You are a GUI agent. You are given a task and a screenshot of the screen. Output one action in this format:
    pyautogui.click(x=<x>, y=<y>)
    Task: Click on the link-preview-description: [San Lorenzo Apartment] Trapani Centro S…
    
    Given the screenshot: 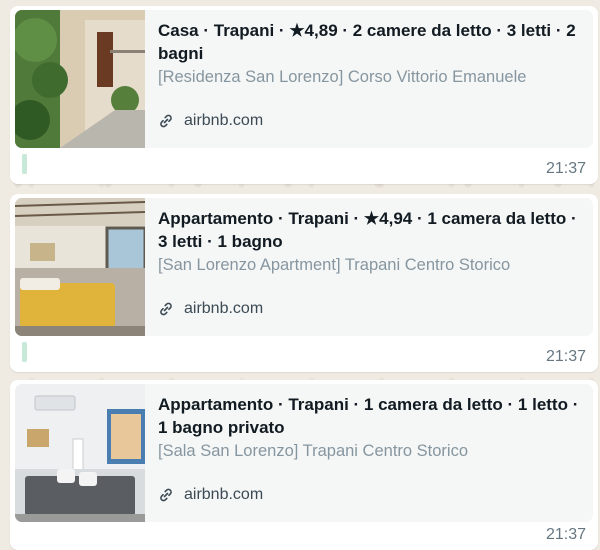 What is the action you would take?
    pyautogui.click(x=334, y=265)
    